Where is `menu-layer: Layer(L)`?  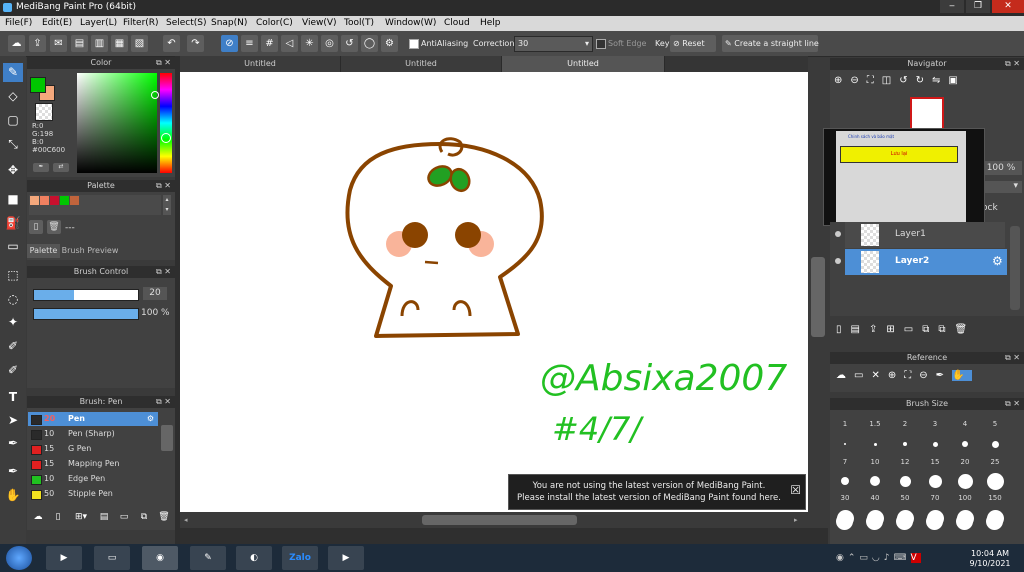
menu-layer: Layer(L) is located at coordinates (98, 23).